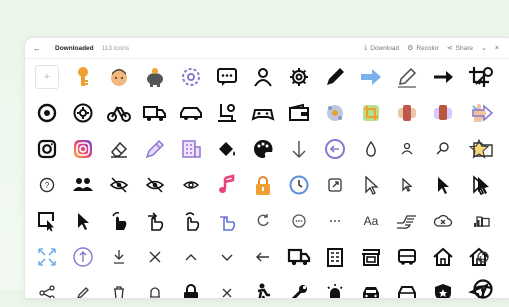 Image resolution: width=509 pixels, height=307 pixels. Describe the element at coordinates (335, 257) in the screenshot. I see `building-icon` at that location.